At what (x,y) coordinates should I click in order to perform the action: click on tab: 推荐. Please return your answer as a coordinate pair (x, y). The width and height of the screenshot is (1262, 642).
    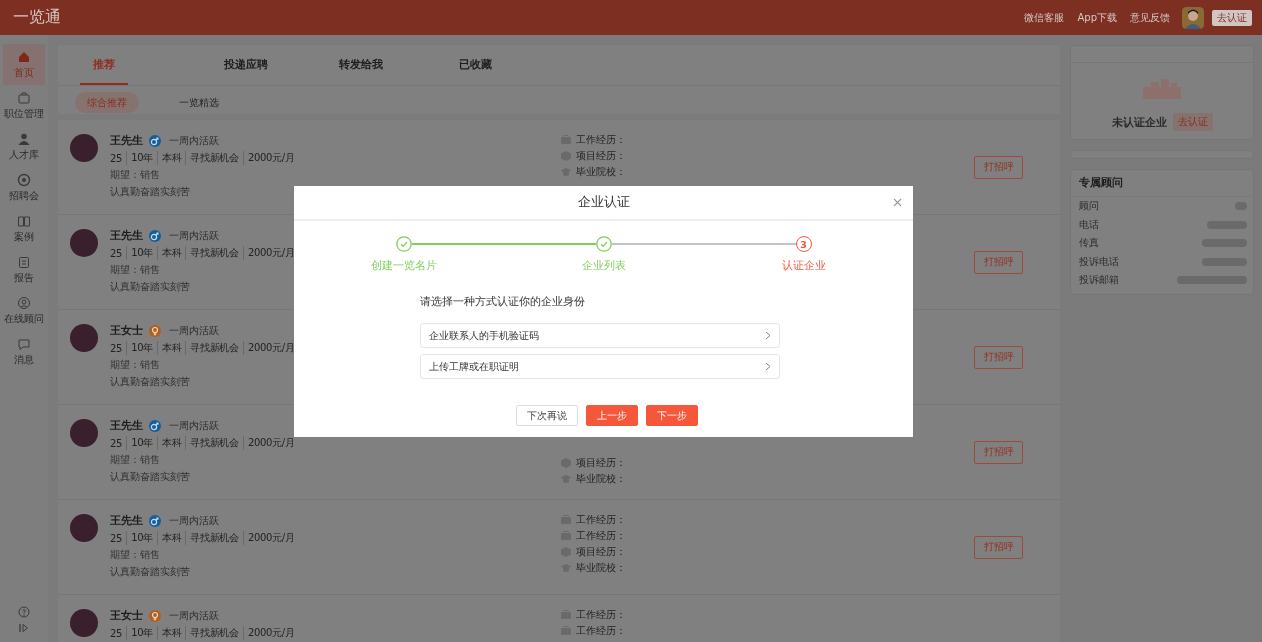
    Looking at the image, I should click on (104, 65).